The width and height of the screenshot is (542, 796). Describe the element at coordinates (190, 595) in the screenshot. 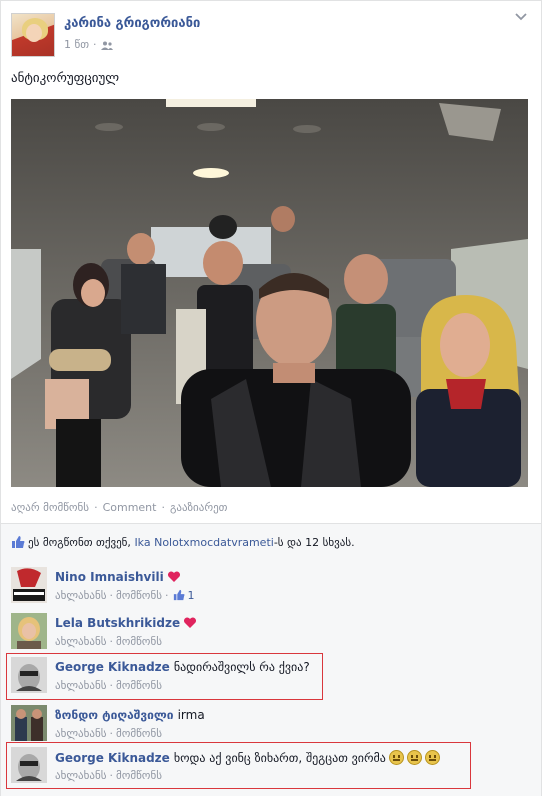

I see `comment-like-count: 1` at that location.